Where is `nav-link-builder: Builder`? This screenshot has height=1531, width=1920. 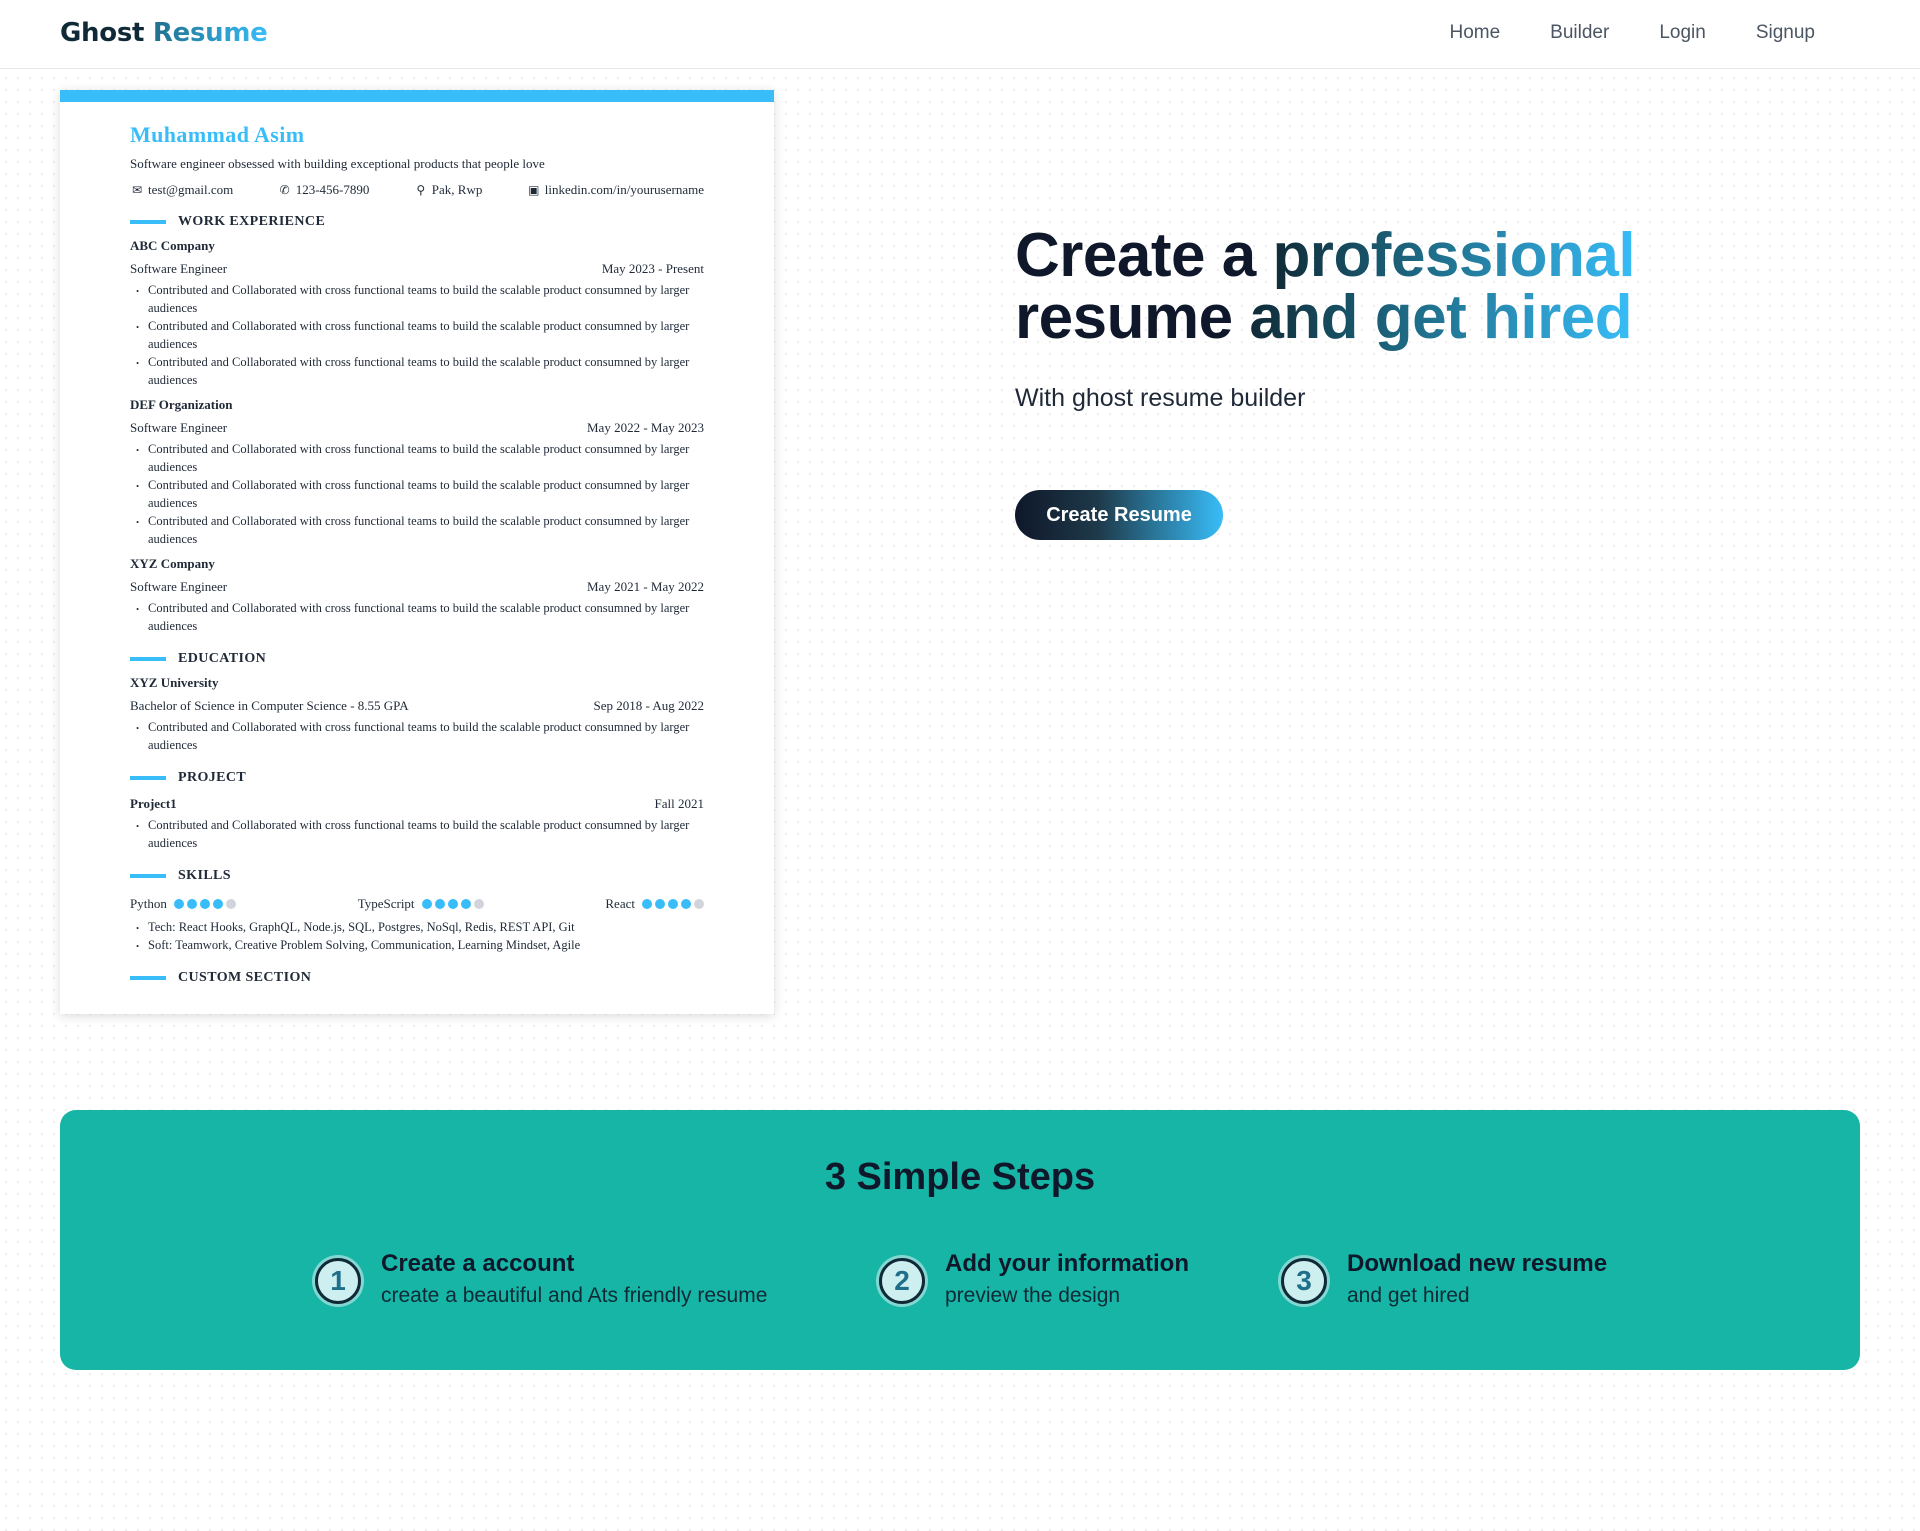
nav-link-builder: Builder is located at coordinates (1579, 33).